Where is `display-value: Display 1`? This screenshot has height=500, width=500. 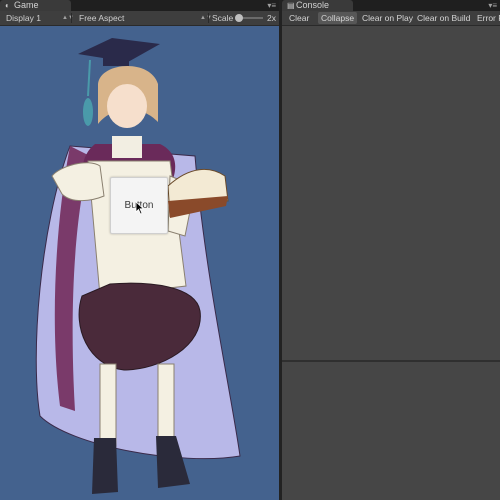 display-value: Display 1 is located at coordinates (23, 18).